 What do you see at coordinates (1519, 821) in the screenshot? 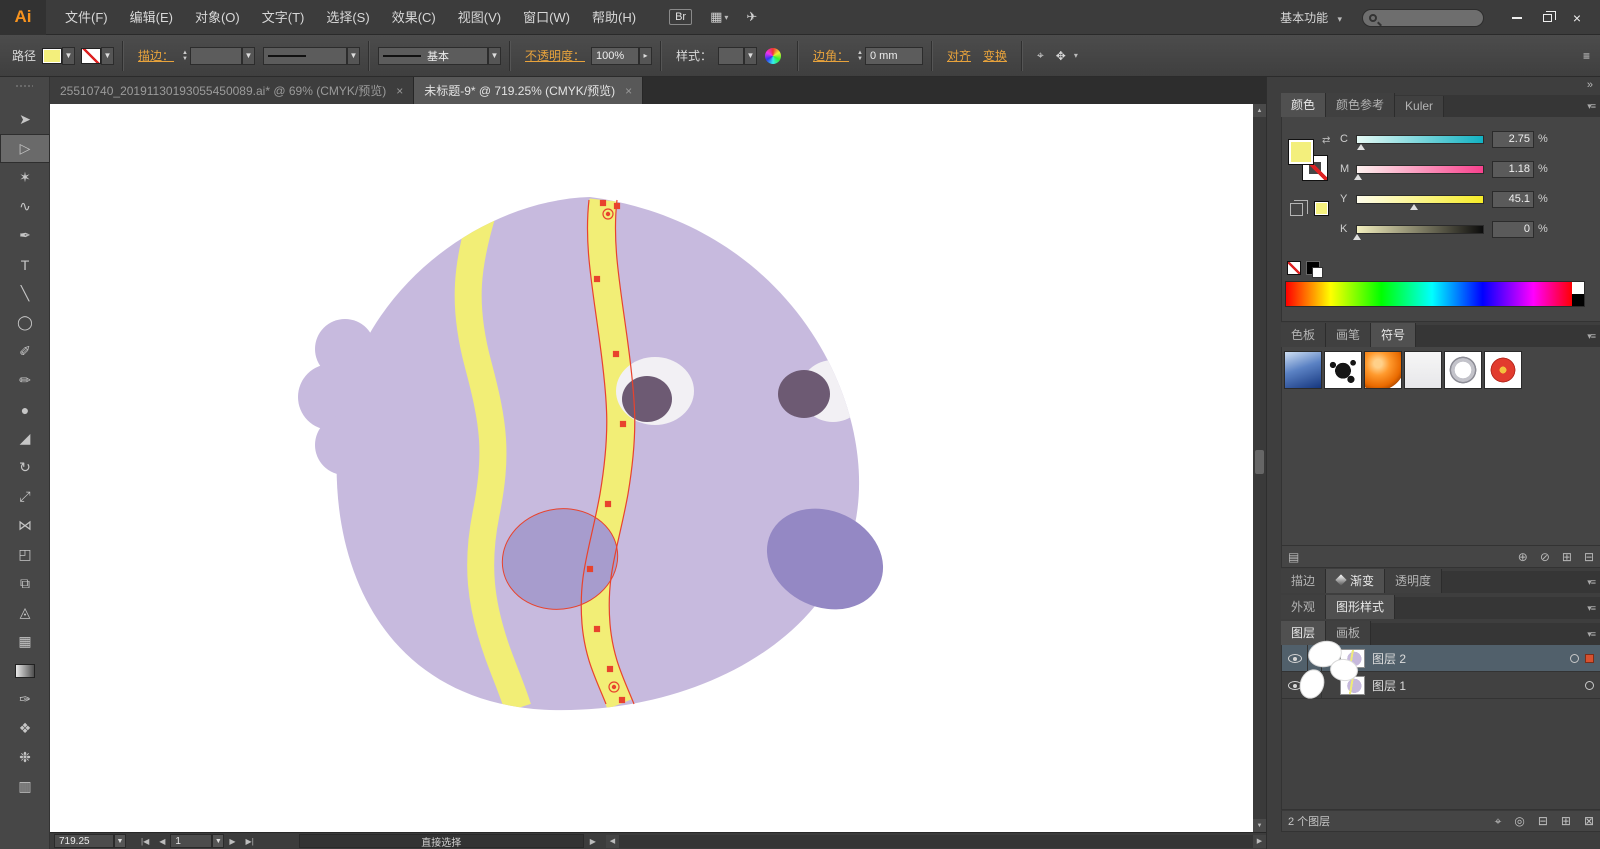
I see `make-clipping-mask-icon: ◎` at bounding box center [1519, 821].